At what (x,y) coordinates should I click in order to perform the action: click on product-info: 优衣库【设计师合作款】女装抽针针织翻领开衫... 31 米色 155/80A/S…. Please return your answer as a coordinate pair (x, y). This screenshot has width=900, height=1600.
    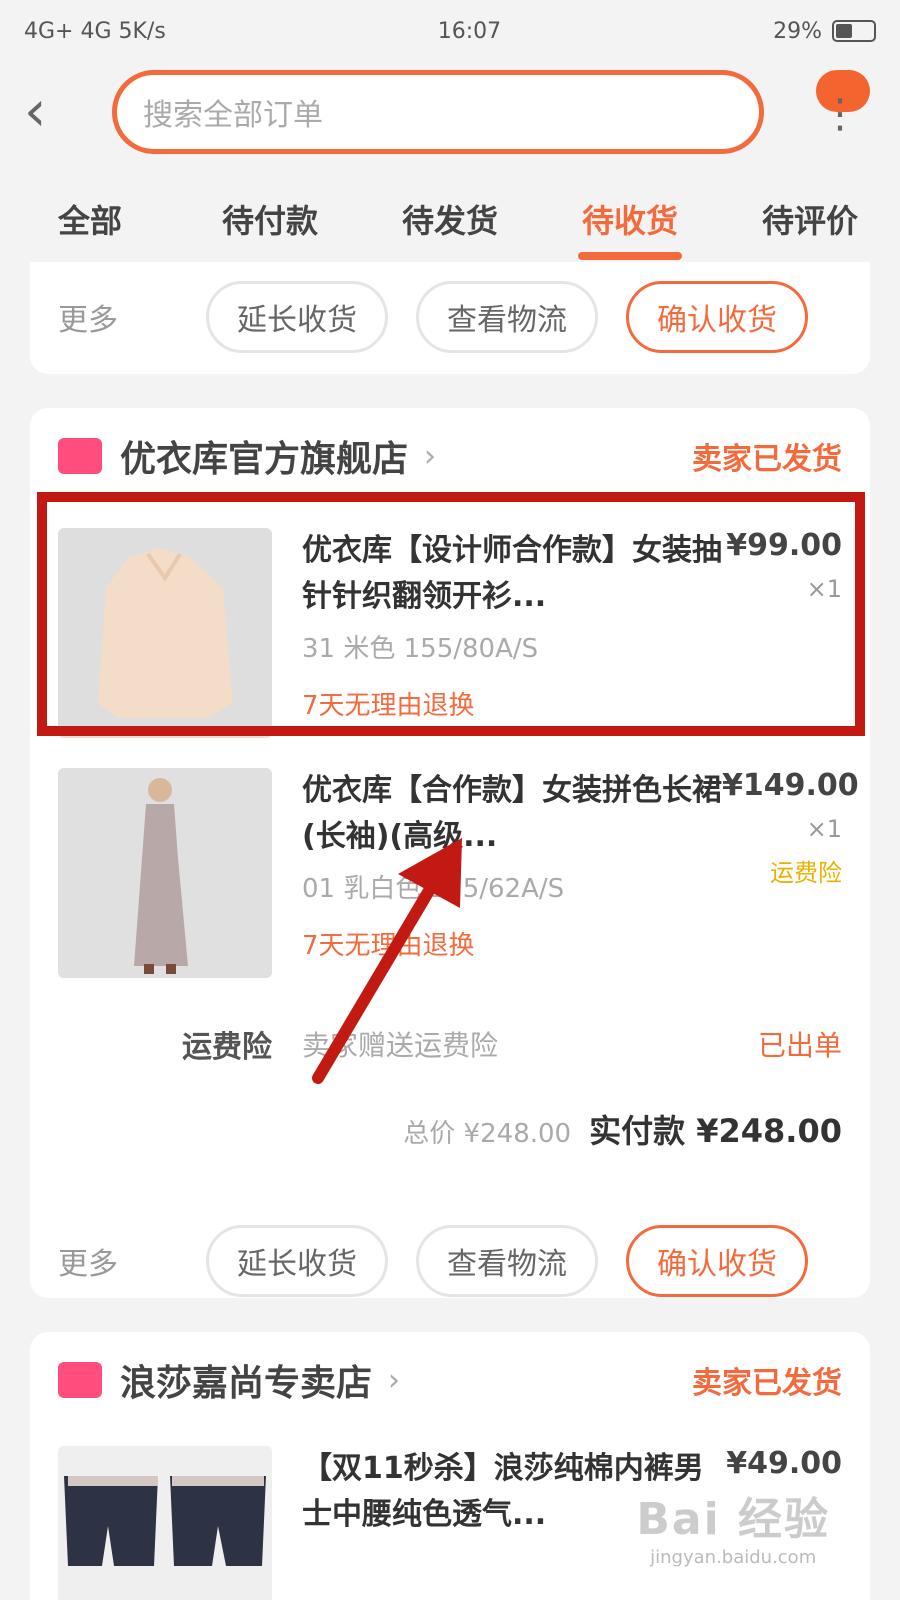
    Looking at the image, I should click on (497, 633).